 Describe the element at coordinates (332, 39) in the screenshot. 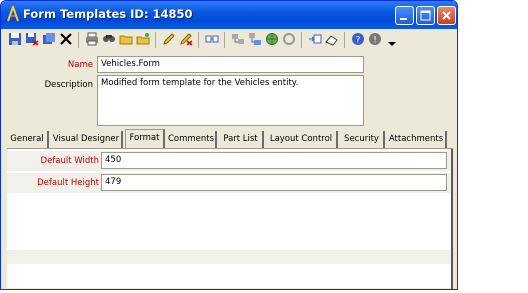

I see `eraser-icon` at that location.